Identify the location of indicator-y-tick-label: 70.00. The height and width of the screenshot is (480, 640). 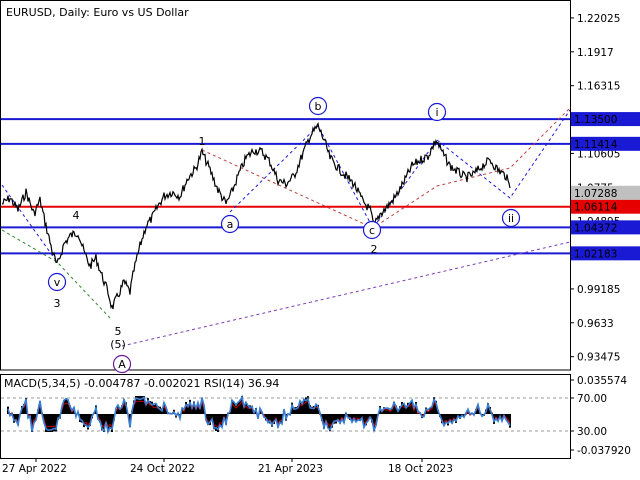
(592, 399).